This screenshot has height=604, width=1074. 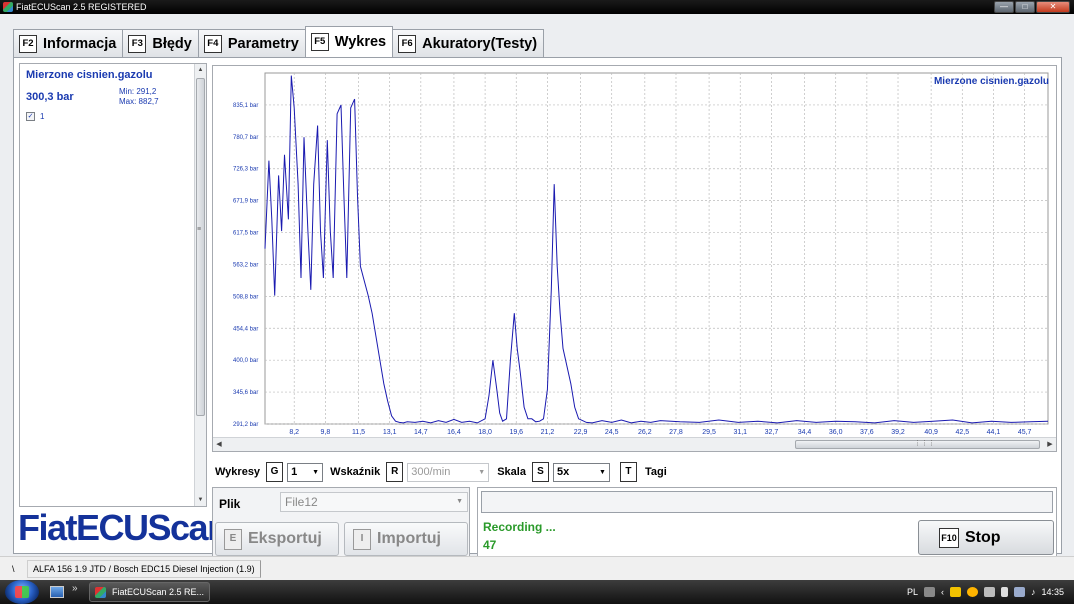 I want to click on clock: 14:35, so click(x=1052, y=592).